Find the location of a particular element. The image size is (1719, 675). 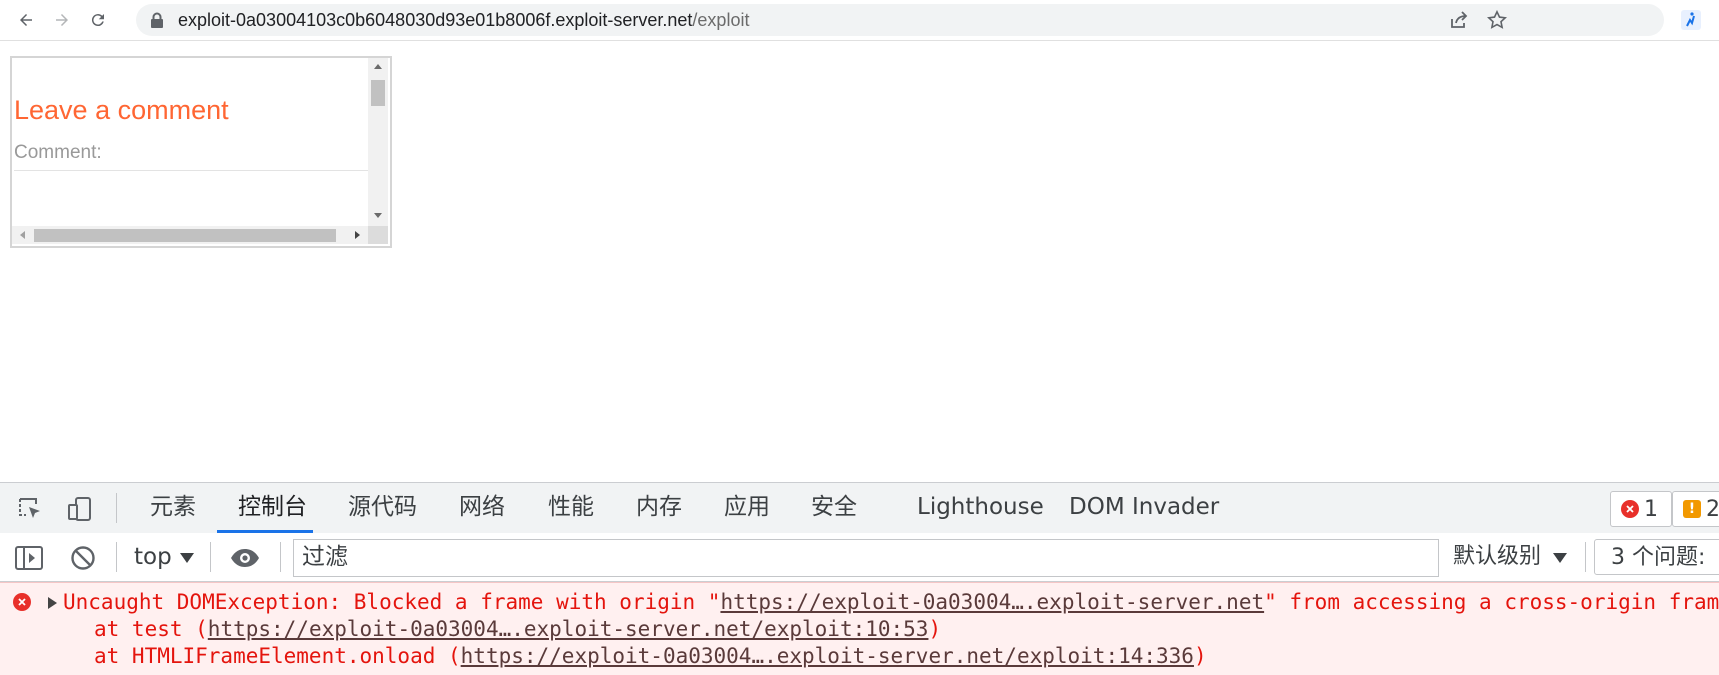

extension-icon is located at coordinates (1691, 20).